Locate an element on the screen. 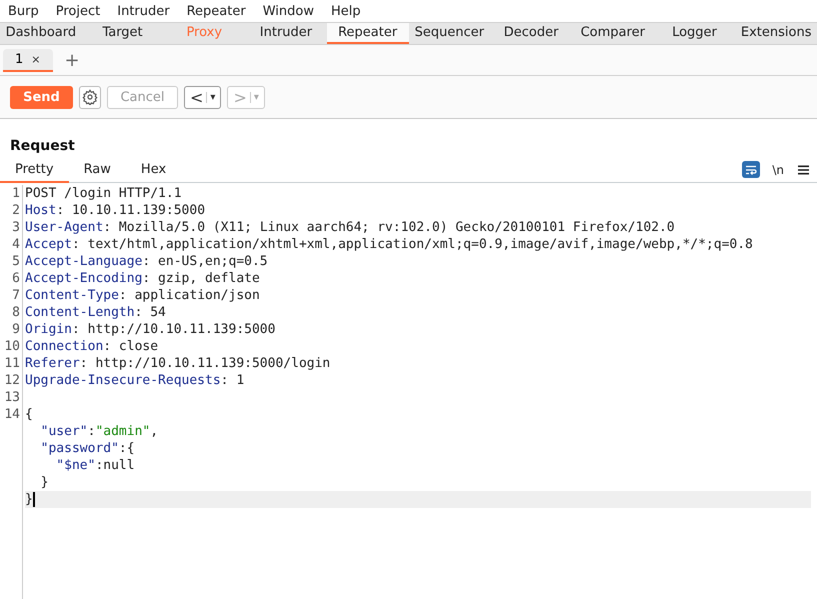  menu-item: Help is located at coordinates (349, 11).